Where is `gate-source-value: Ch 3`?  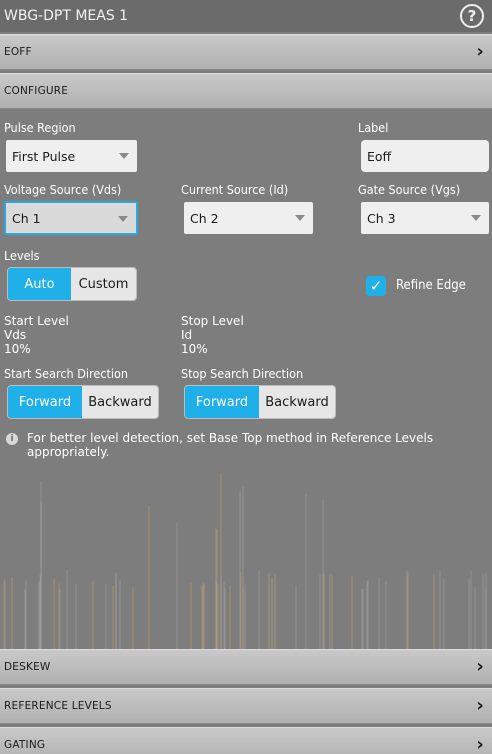
gate-source-value: Ch 3 is located at coordinates (381, 218).